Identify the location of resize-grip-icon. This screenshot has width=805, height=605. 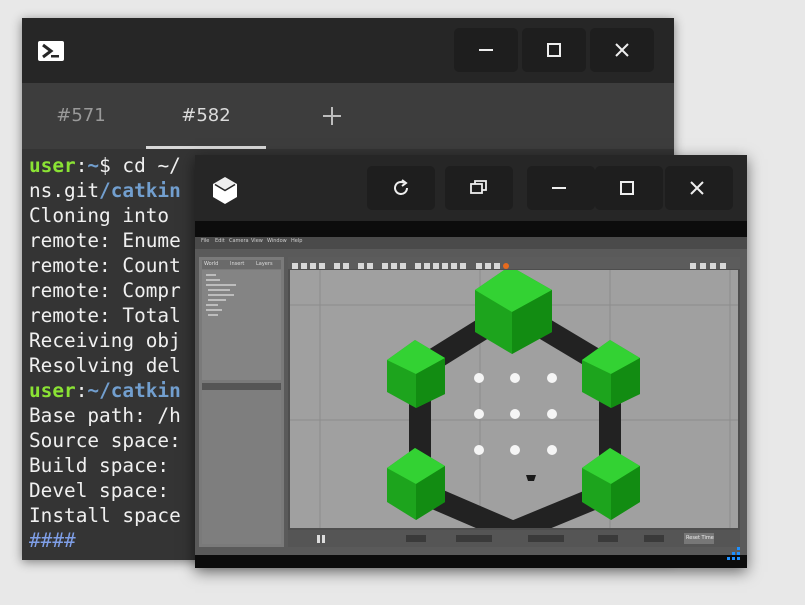
(733, 555).